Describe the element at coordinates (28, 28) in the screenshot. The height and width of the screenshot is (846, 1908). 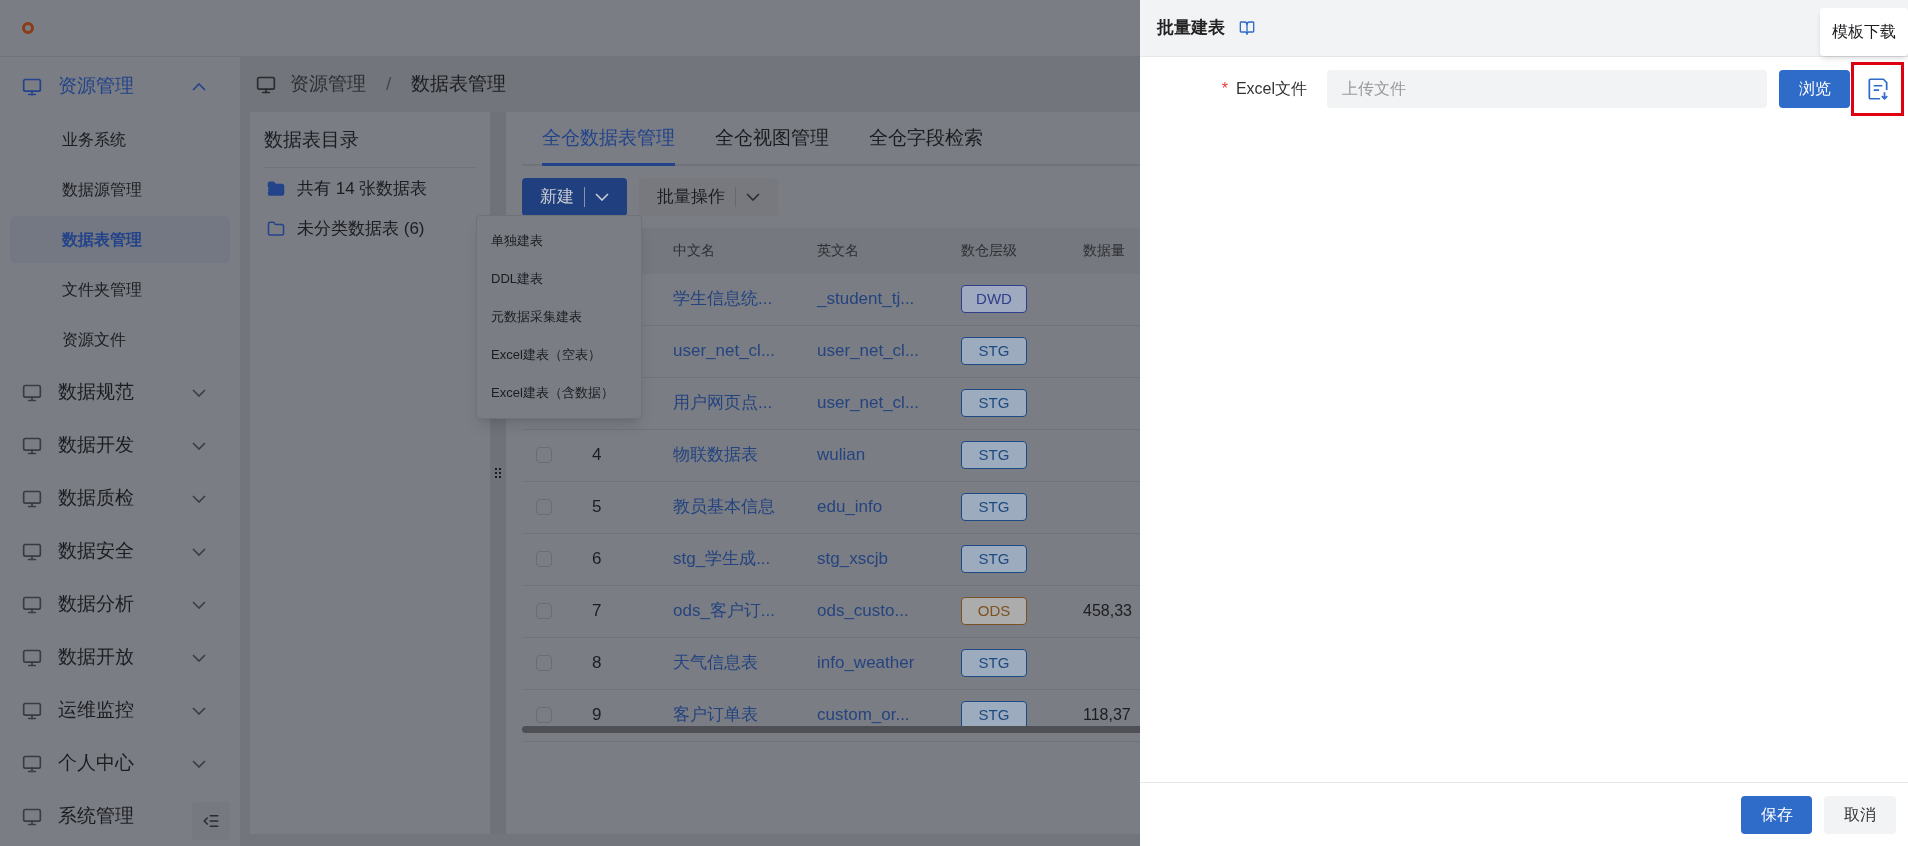
I see `logo-icon` at that location.